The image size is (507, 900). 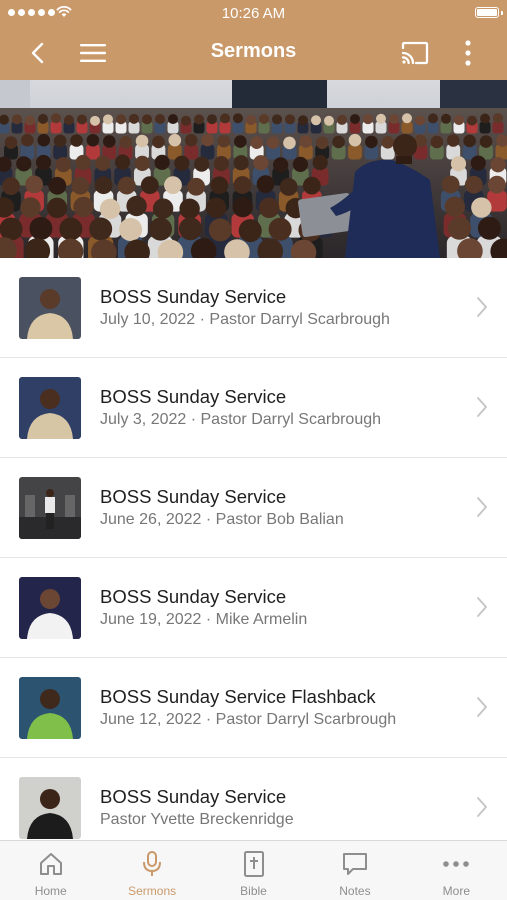 I want to click on sermon-subtitle: June 12, 2022 · Pastor Darryl Scarbrough, so click(x=248, y=719).